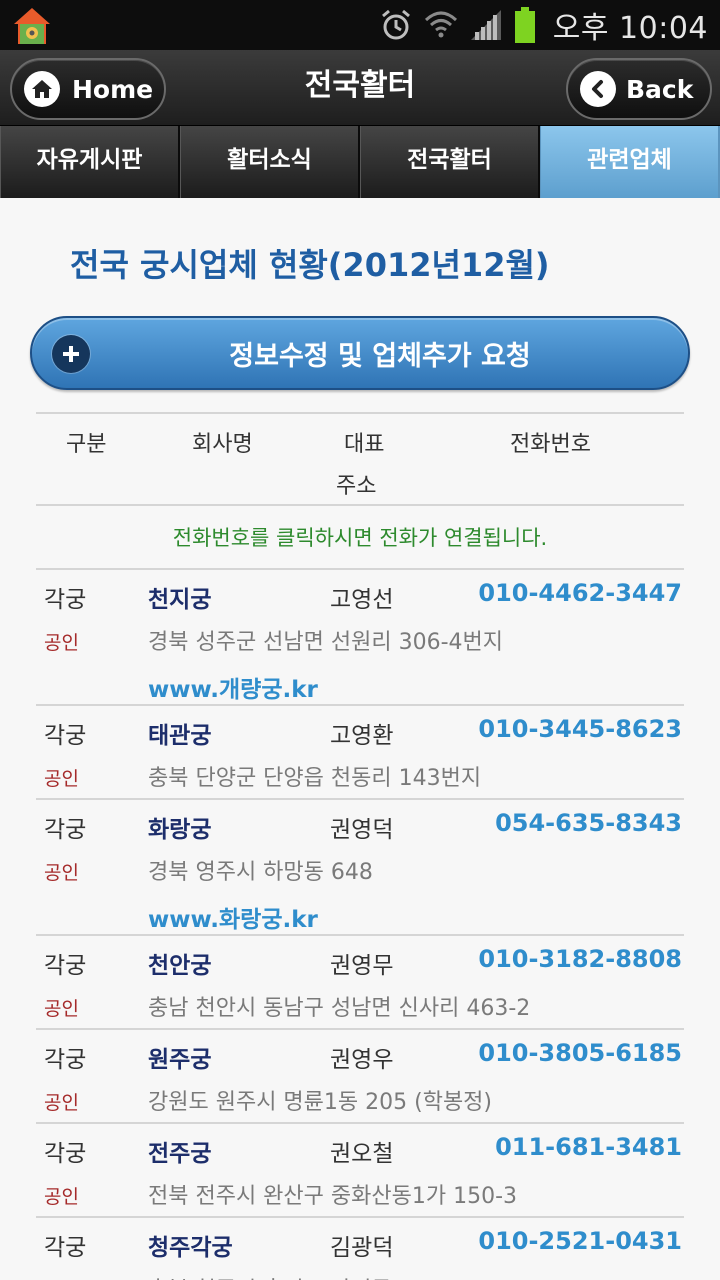  I want to click on row-company-name: 화랑궁, so click(180, 830).